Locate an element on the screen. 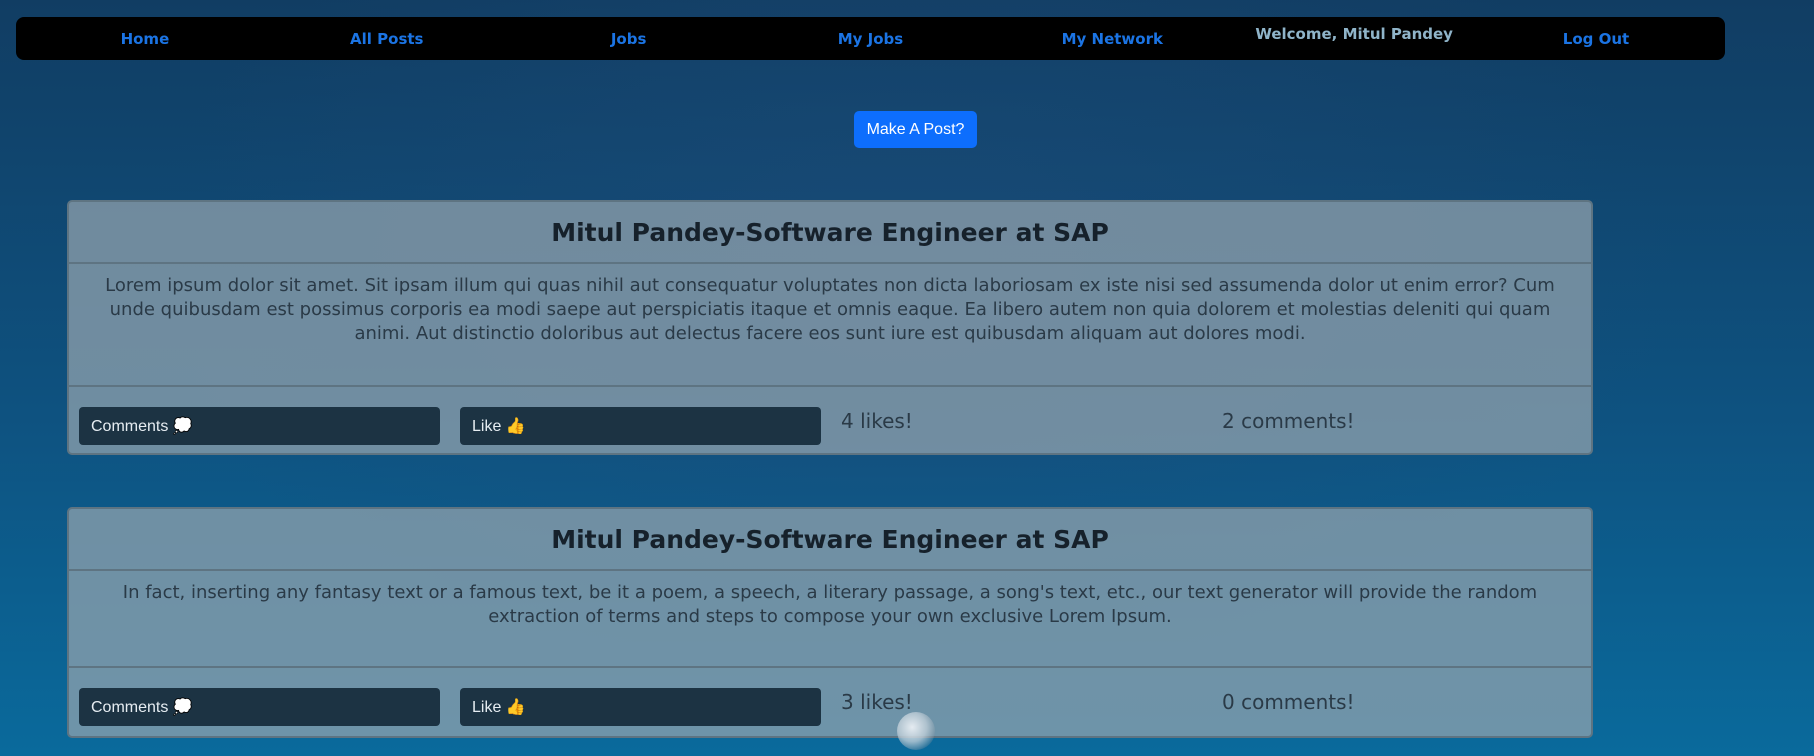 The height and width of the screenshot is (756, 1814). nav-logout-link: Log Out is located at coordinates (1596, 39).